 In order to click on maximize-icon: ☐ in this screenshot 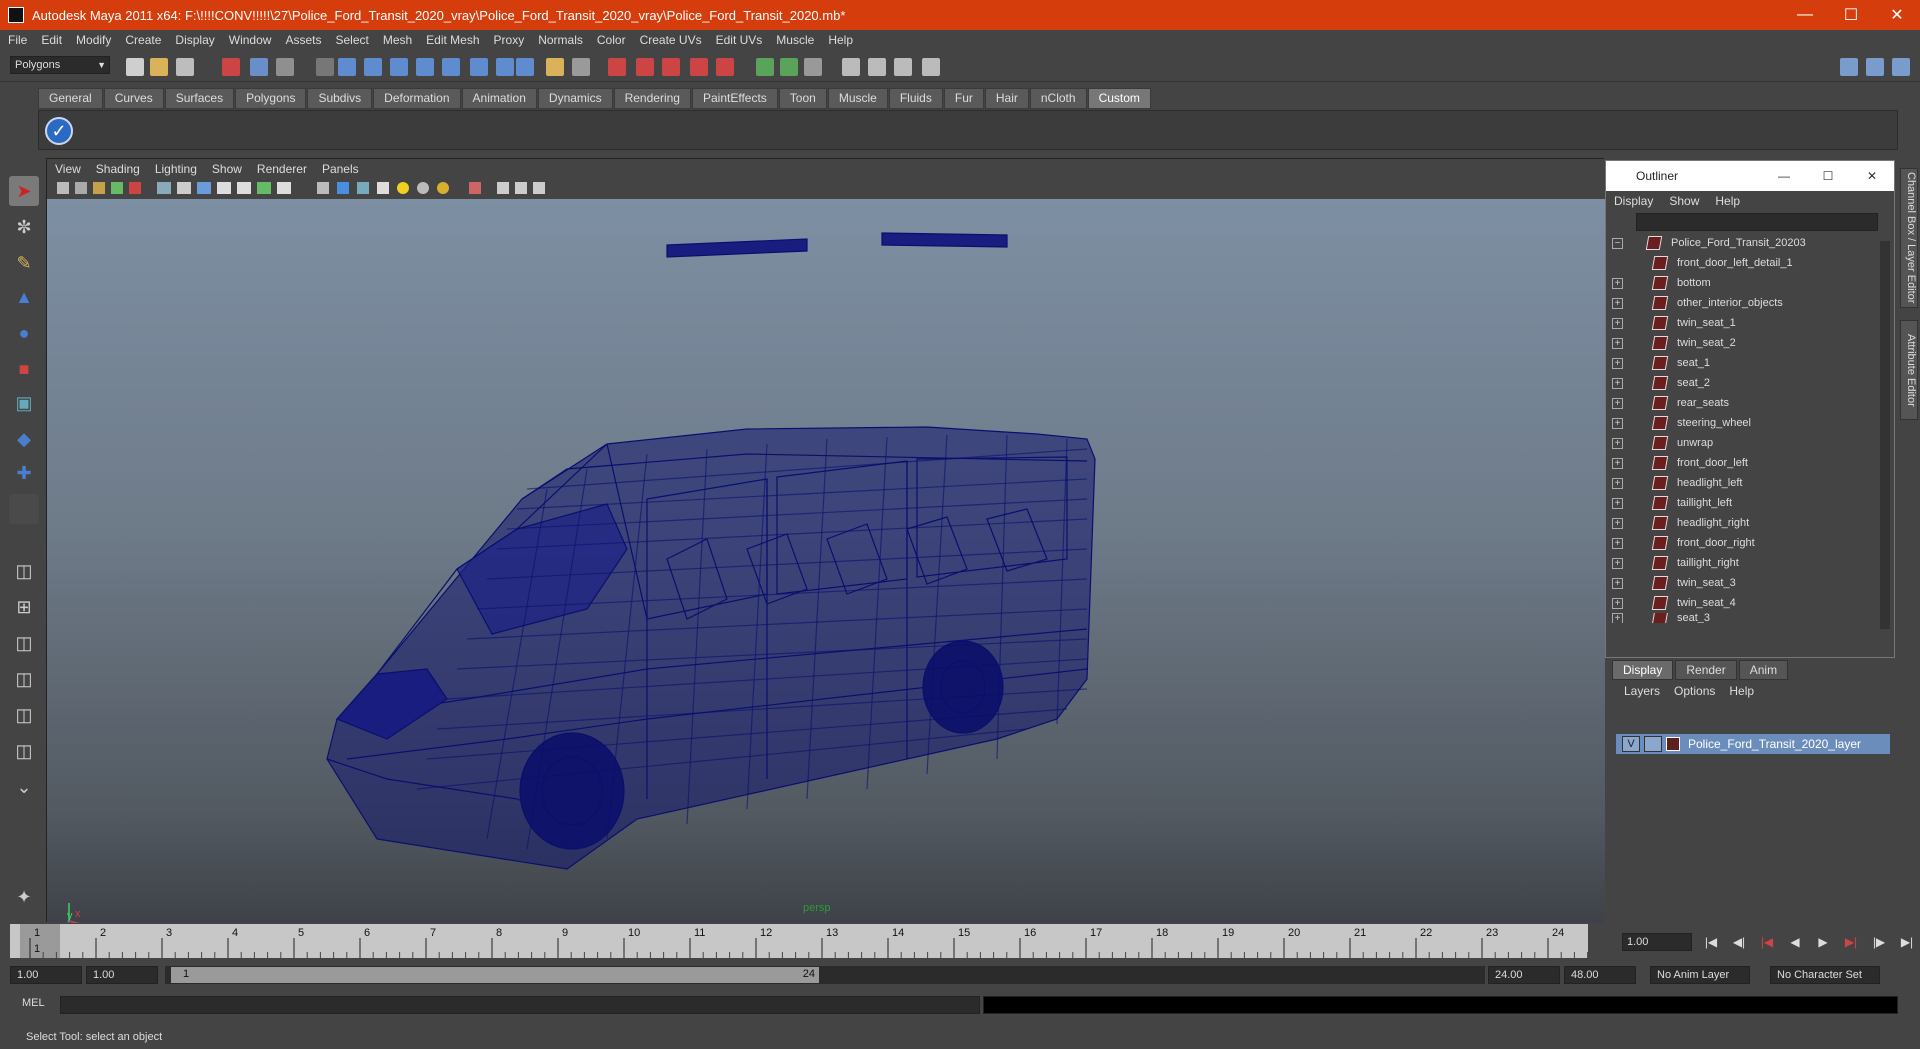, I will do `click(1851, 15)`.